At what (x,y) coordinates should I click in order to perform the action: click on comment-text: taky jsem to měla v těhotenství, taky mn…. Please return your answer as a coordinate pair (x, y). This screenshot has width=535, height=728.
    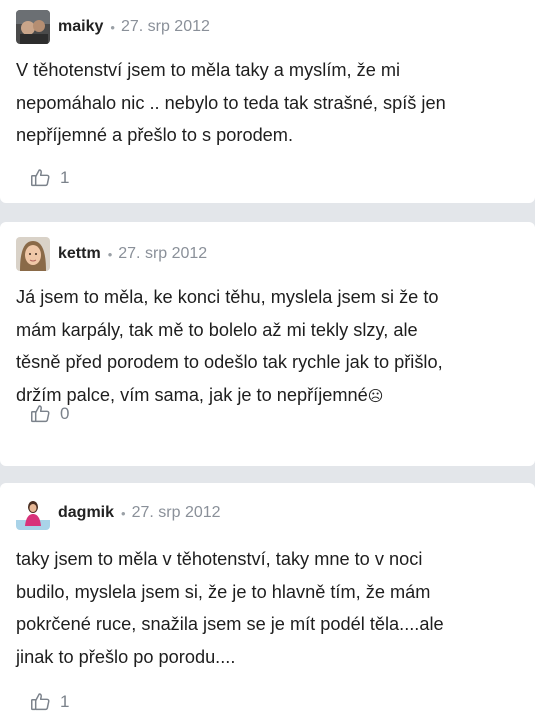
    Looking at the image, I should click on (230, 608).